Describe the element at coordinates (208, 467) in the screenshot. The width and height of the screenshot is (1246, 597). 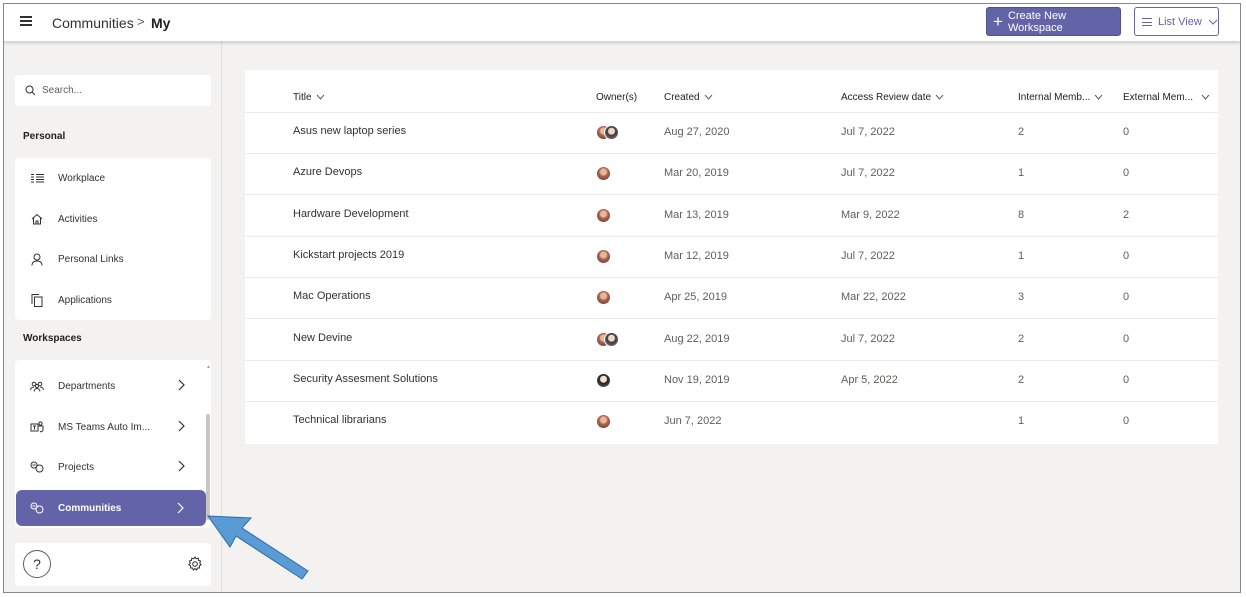
I see `scrollbar-thumb` at that location.